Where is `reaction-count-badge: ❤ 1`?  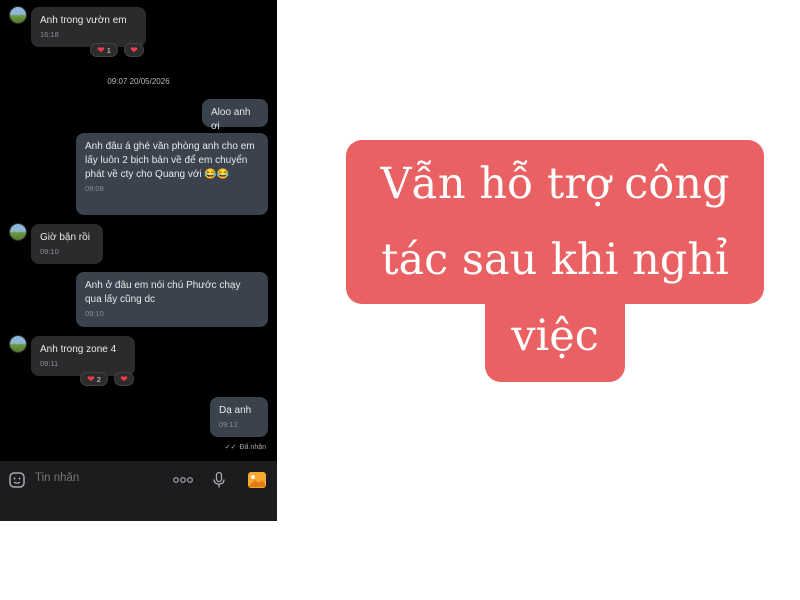 reaction-count-badge: ❤ 1 is located at coordinates (104, 50).